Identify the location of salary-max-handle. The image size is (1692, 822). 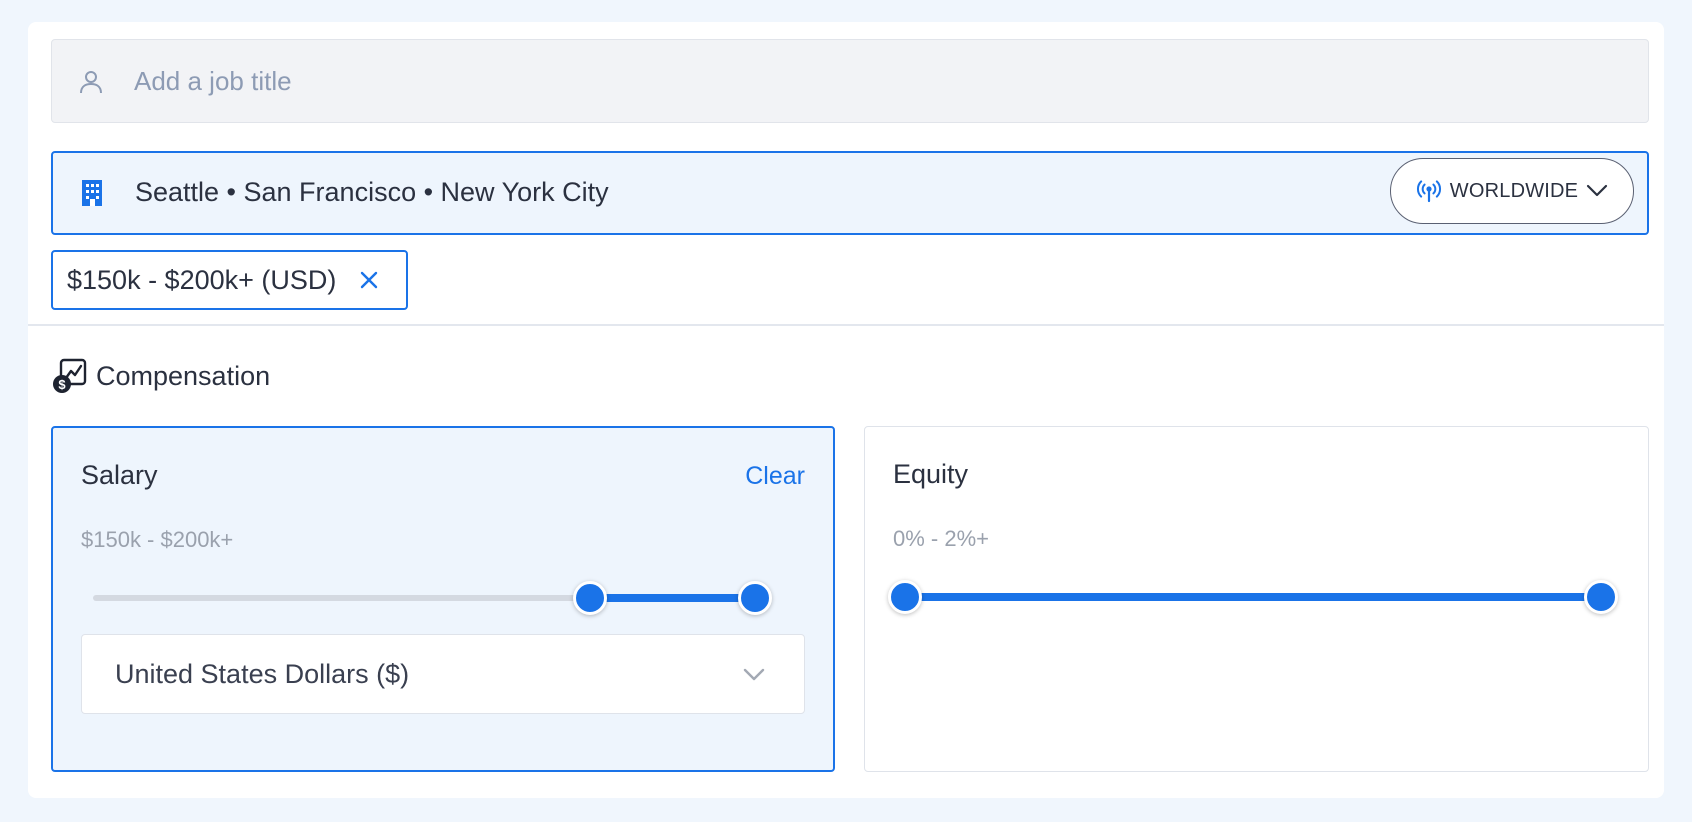
(755, 598).